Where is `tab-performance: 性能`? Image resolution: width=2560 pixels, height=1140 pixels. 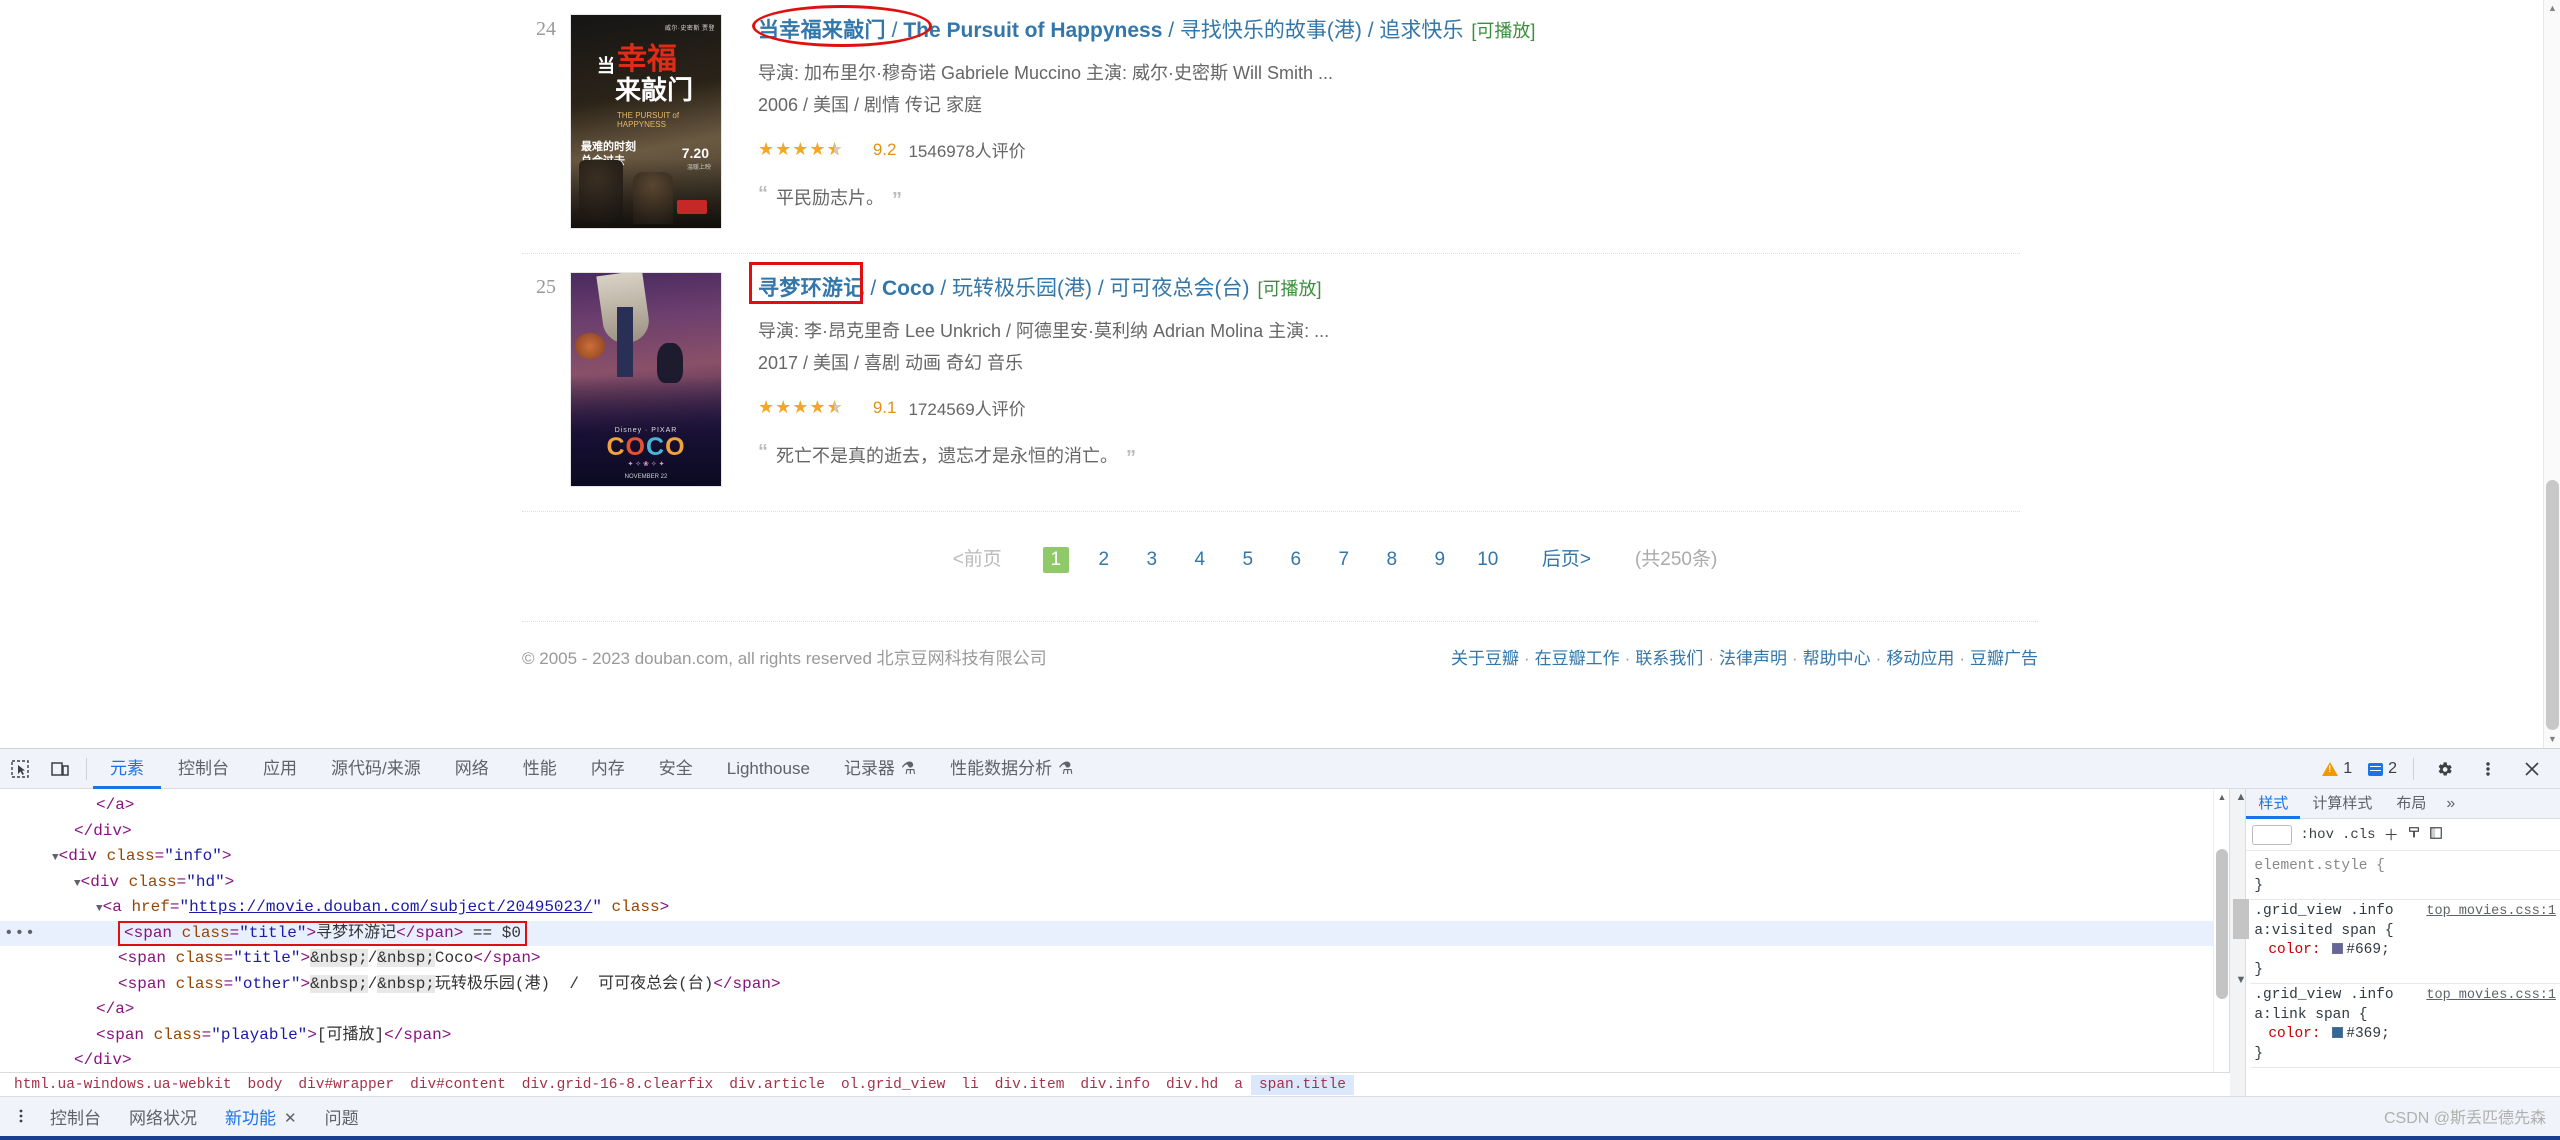 tab-performance: 性能 is located at coordinates (540, 769).